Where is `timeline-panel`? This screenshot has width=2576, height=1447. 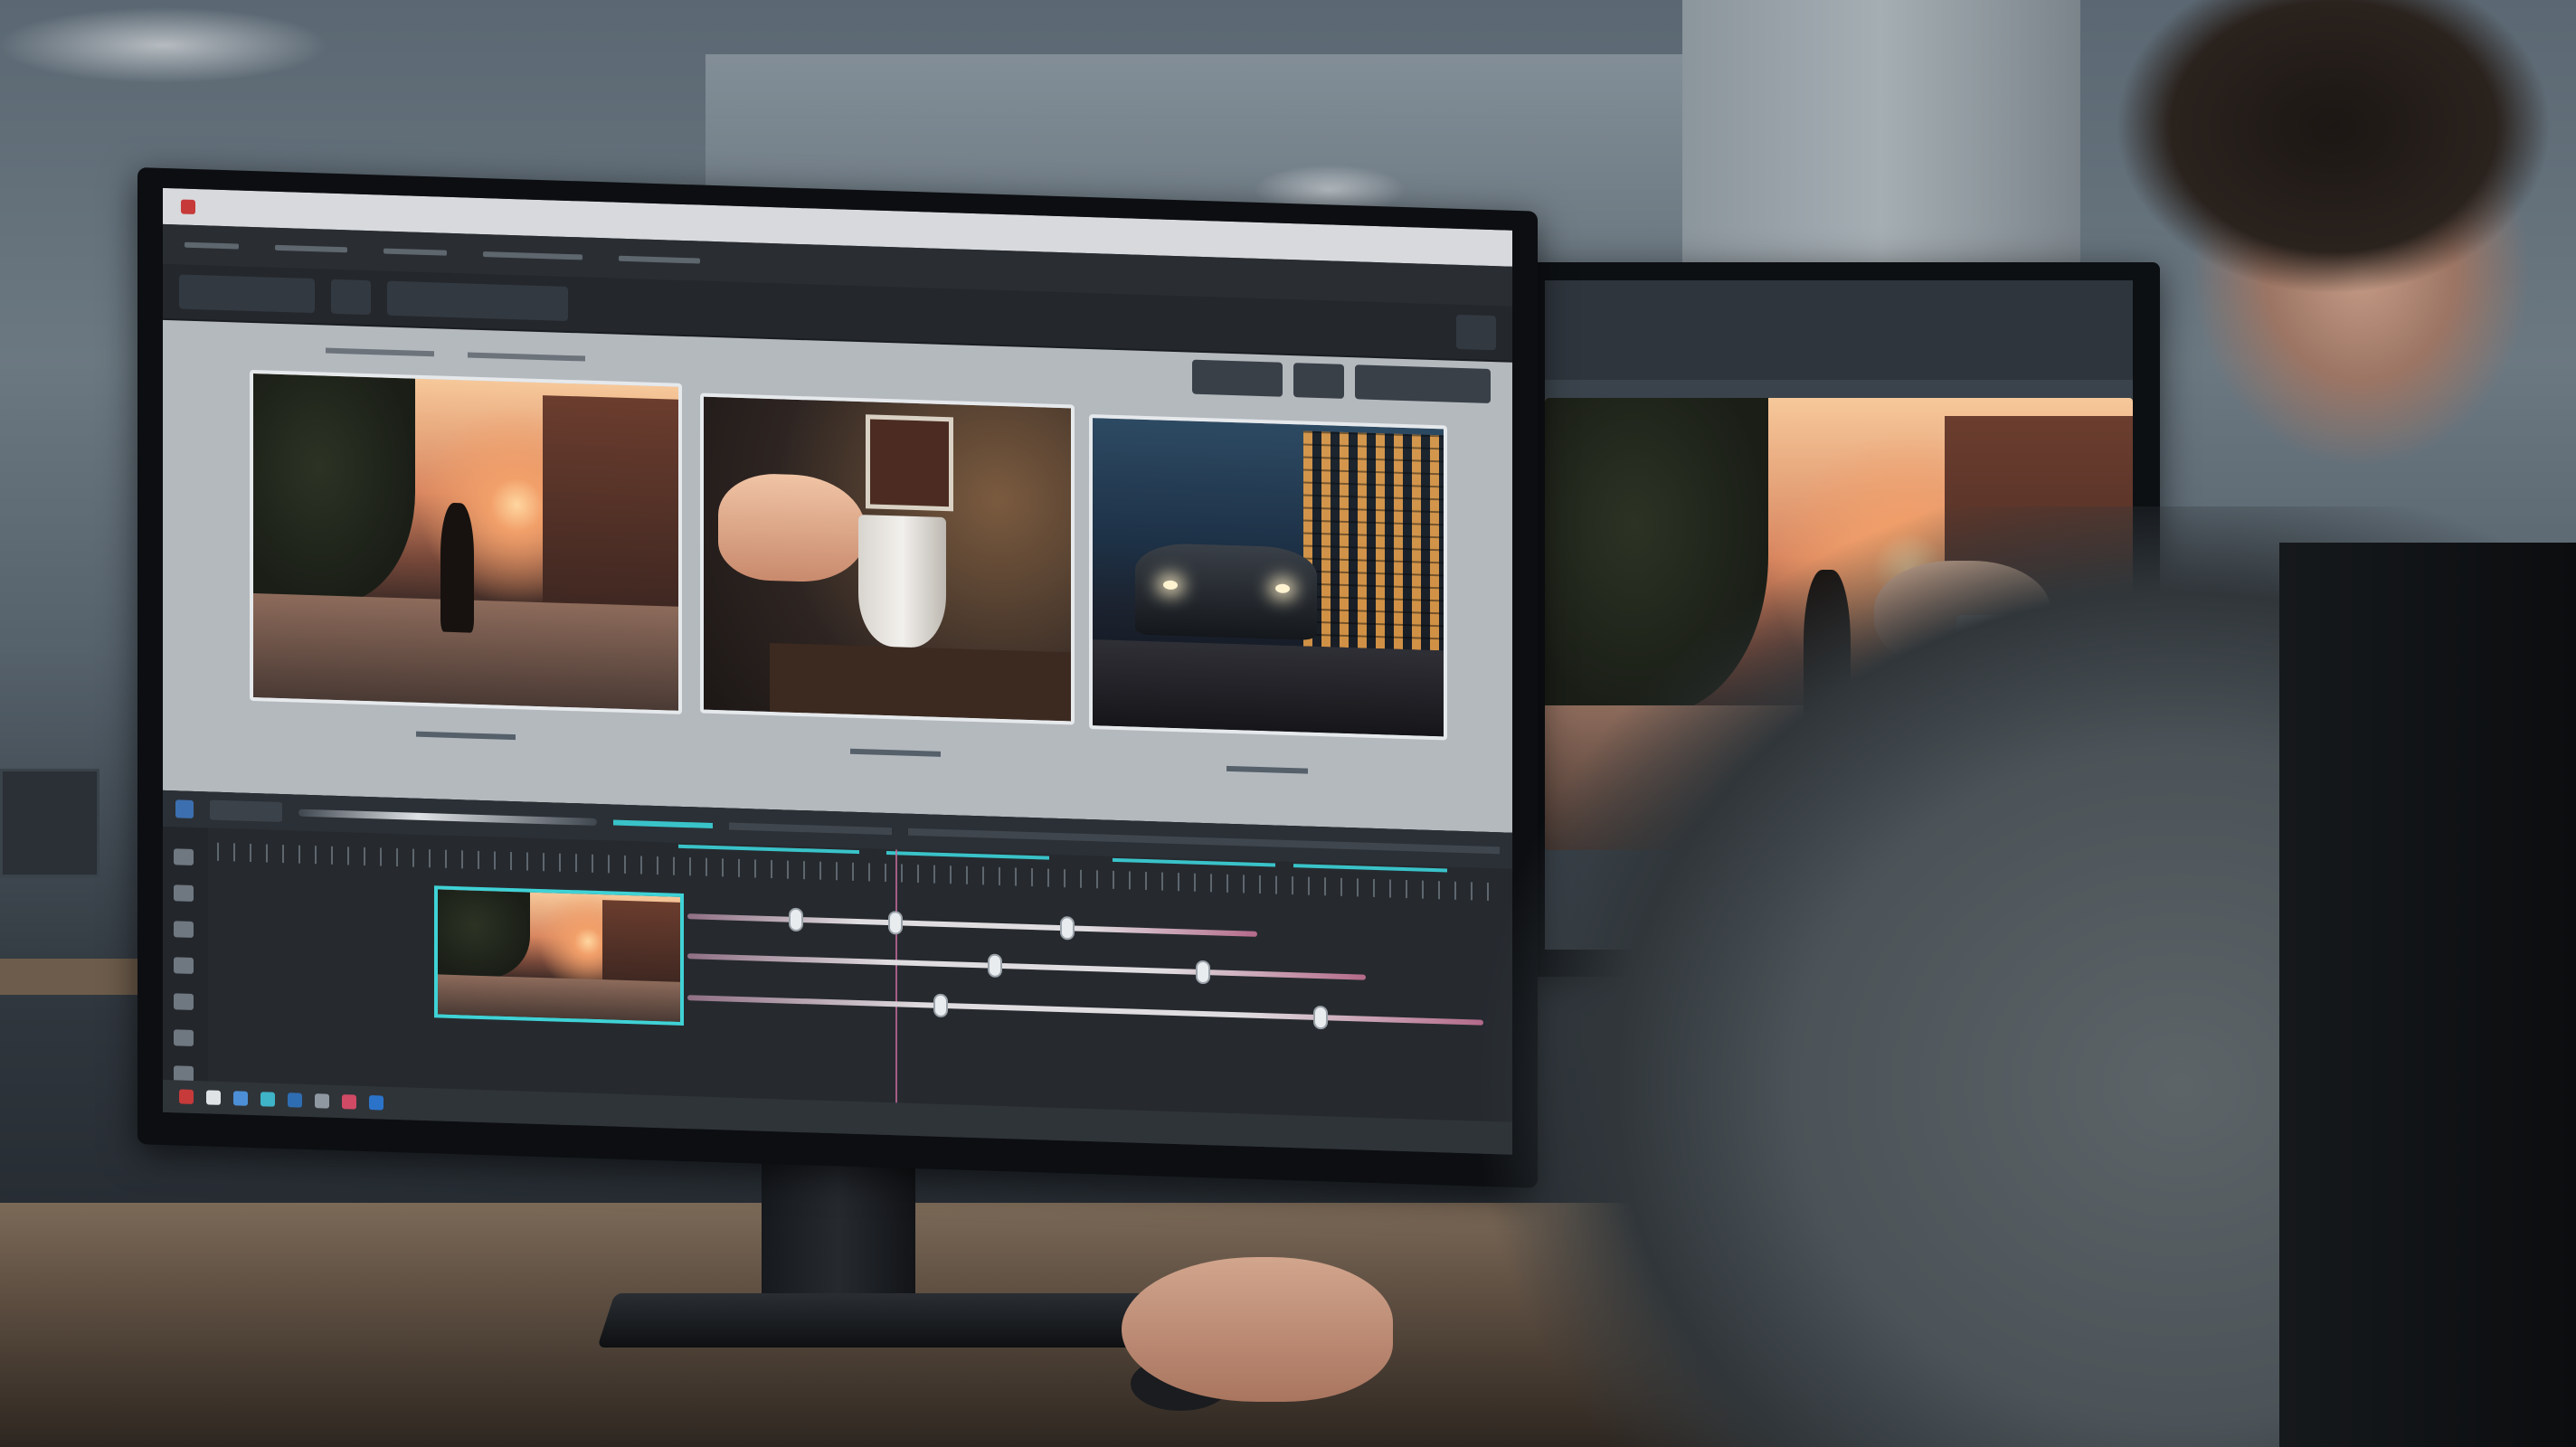
timeline-panel is located at coordinates (838, 973).